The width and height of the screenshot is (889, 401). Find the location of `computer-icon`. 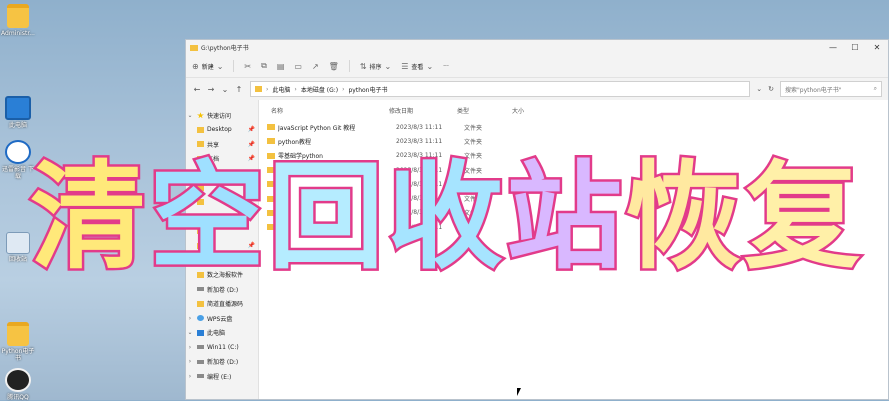

computer-icon is located at coordinates (18, 108).